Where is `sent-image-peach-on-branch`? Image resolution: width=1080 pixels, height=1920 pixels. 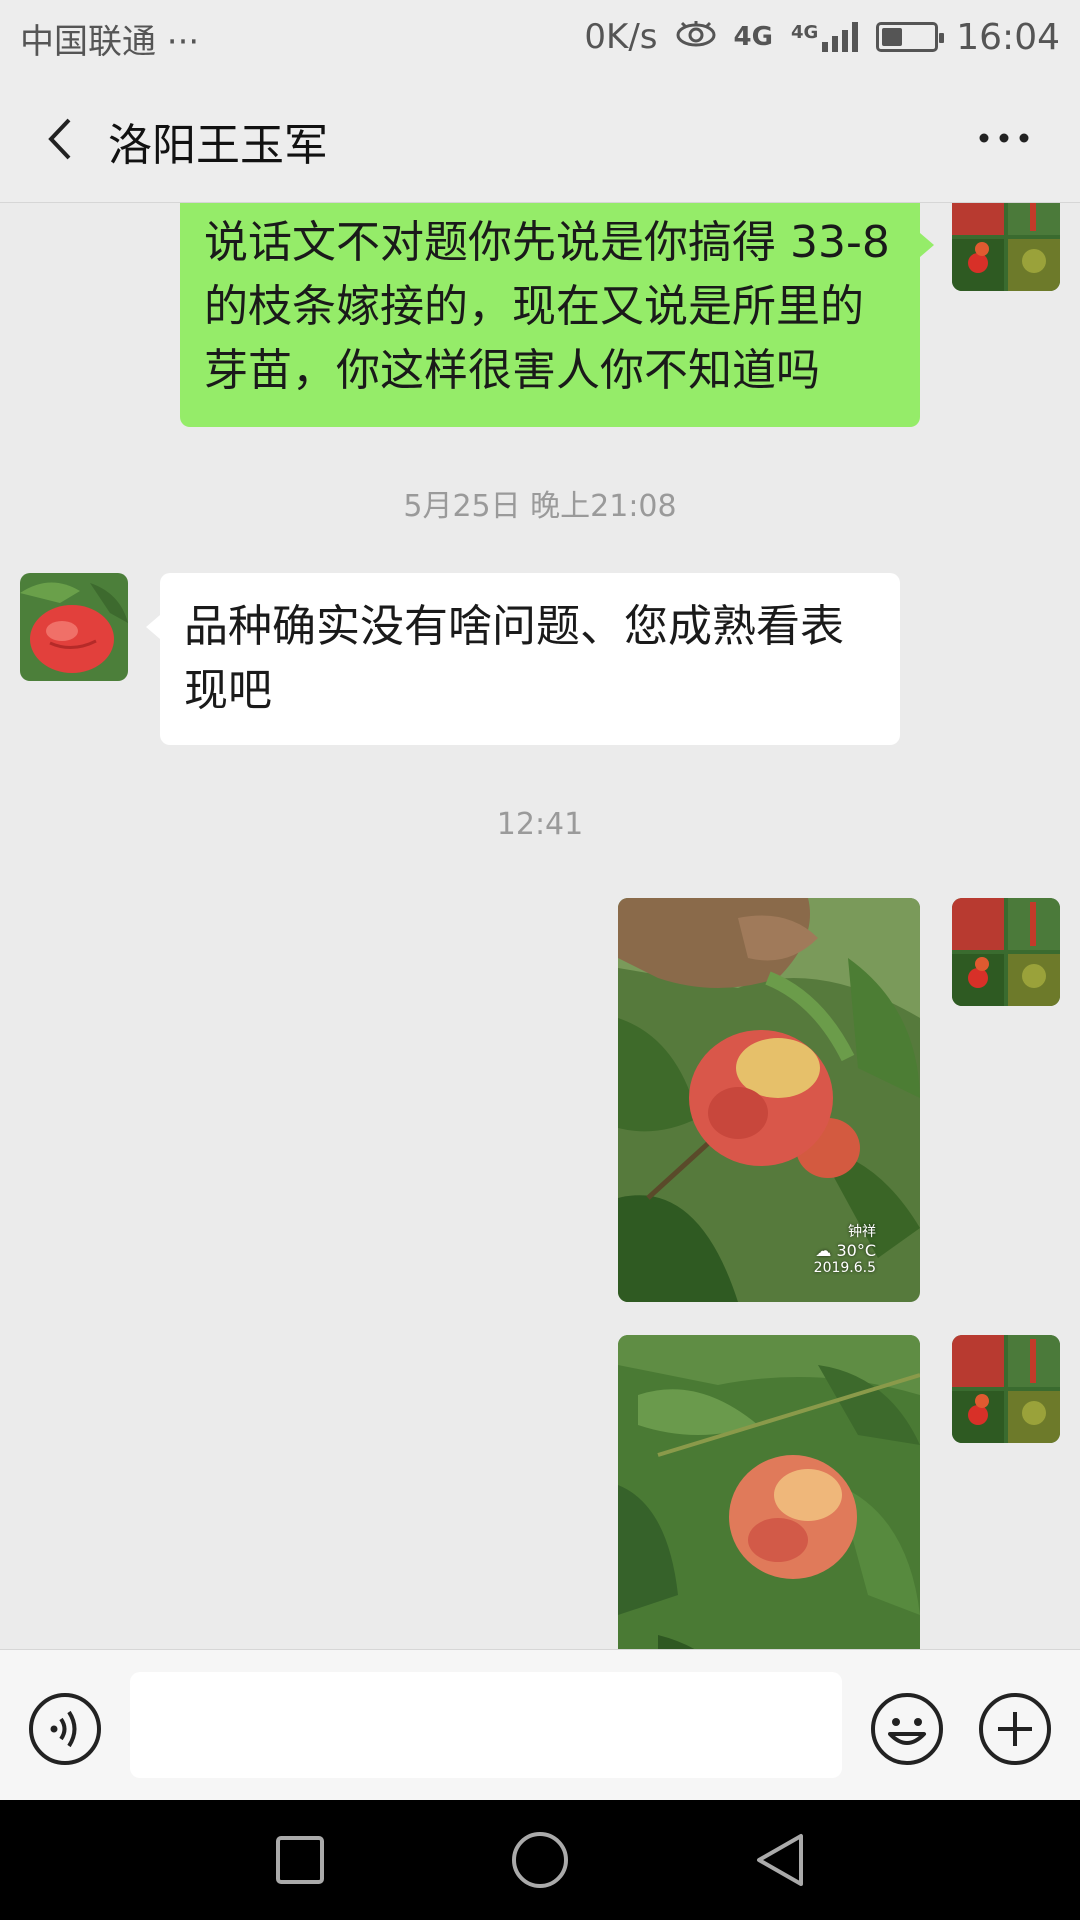 sent-image-peach-on-branch is located at coordinates (769, 1492).